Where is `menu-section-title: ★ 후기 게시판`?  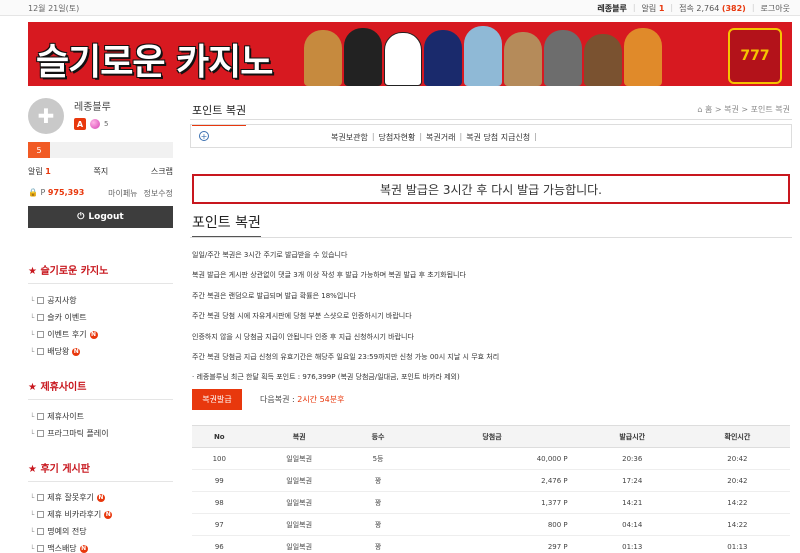
menu-section-title: ★ 후기 게시판 is located at coordinates (100, 471).